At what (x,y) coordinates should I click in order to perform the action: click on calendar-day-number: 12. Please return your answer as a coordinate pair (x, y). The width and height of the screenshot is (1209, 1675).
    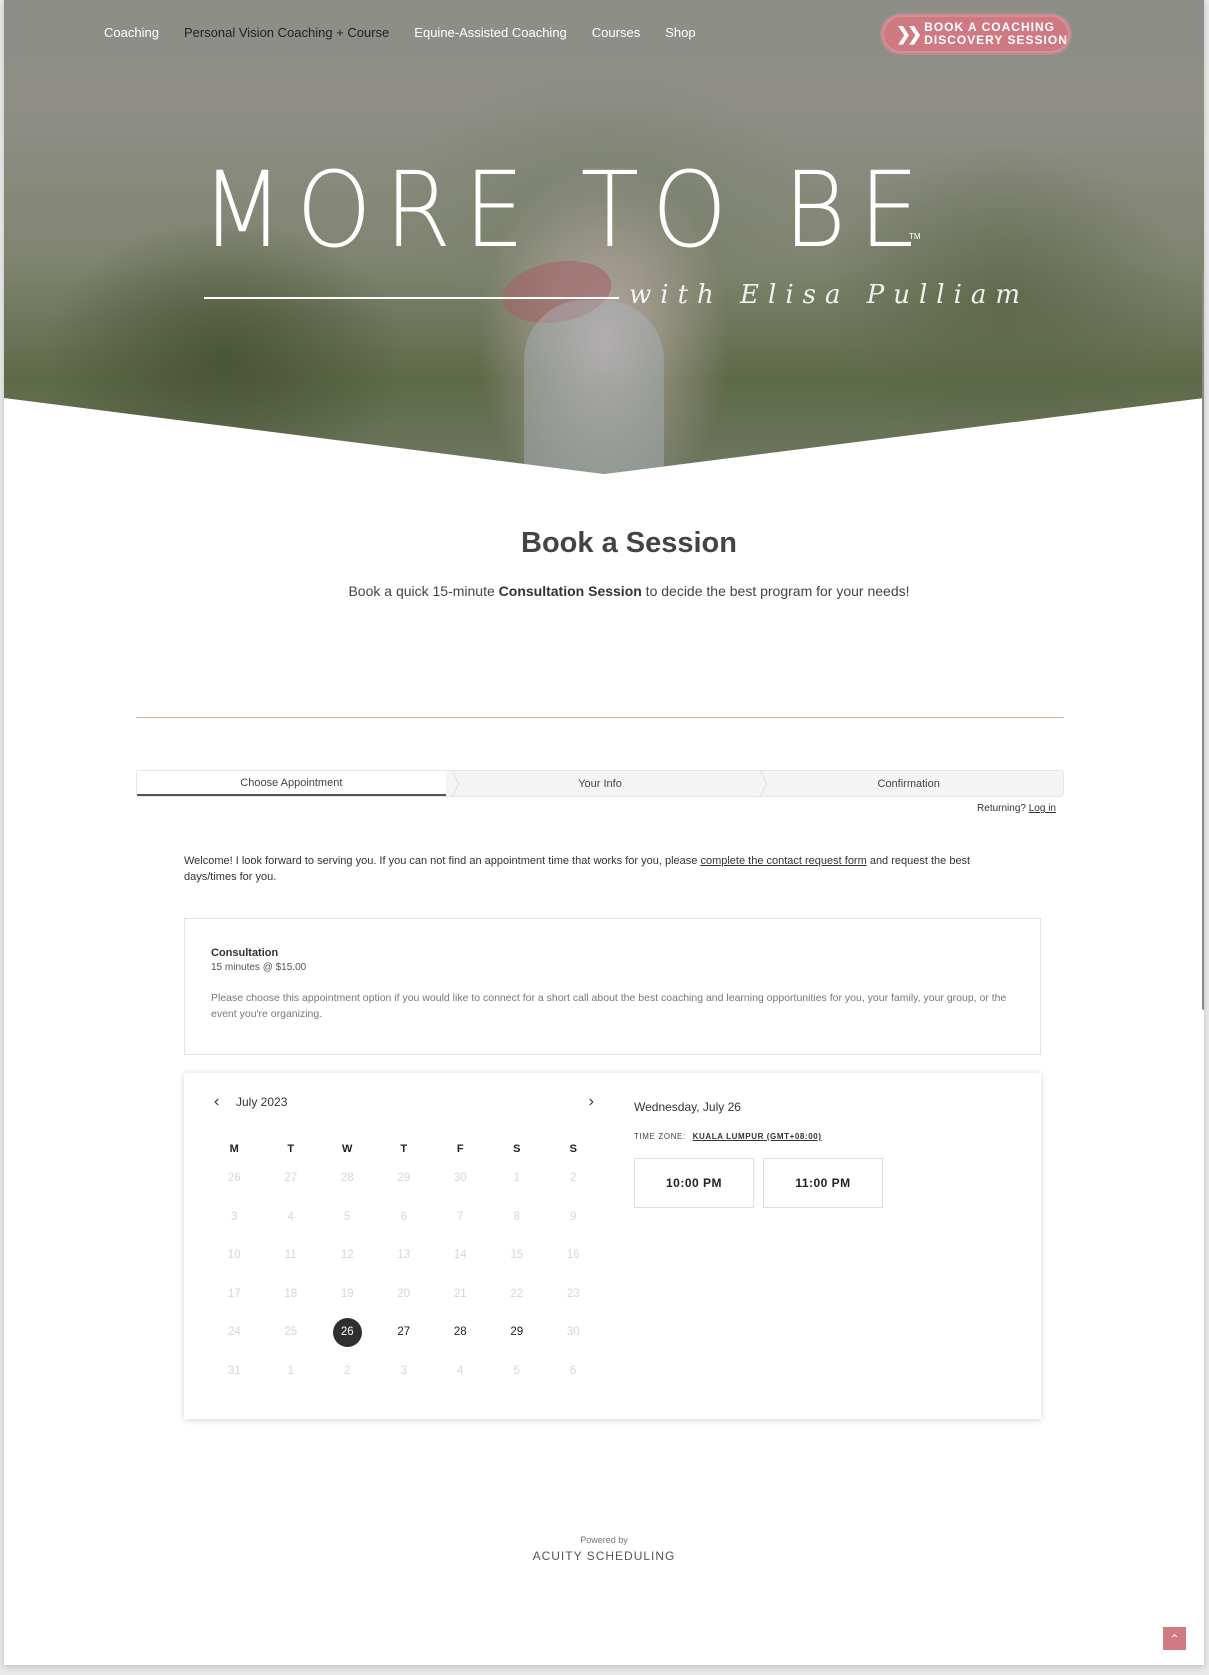
    Looking at the image, I should click on (347, 1255).